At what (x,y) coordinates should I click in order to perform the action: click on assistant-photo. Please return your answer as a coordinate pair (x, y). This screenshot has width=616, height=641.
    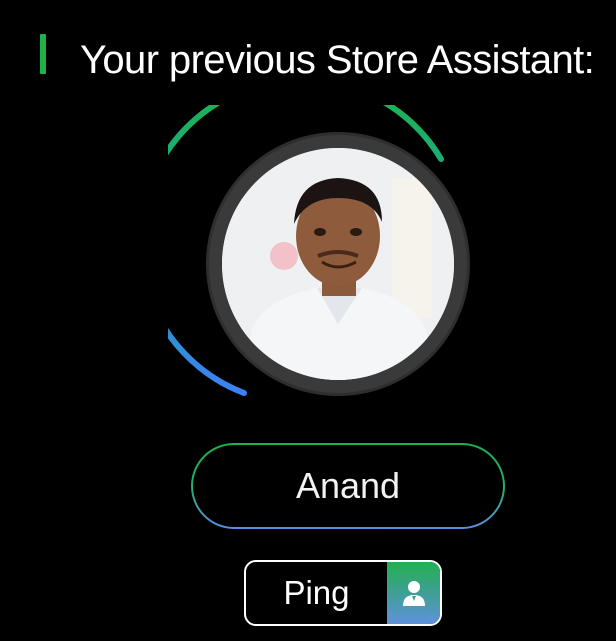
    Looking at the image, I should click on (338, 264).